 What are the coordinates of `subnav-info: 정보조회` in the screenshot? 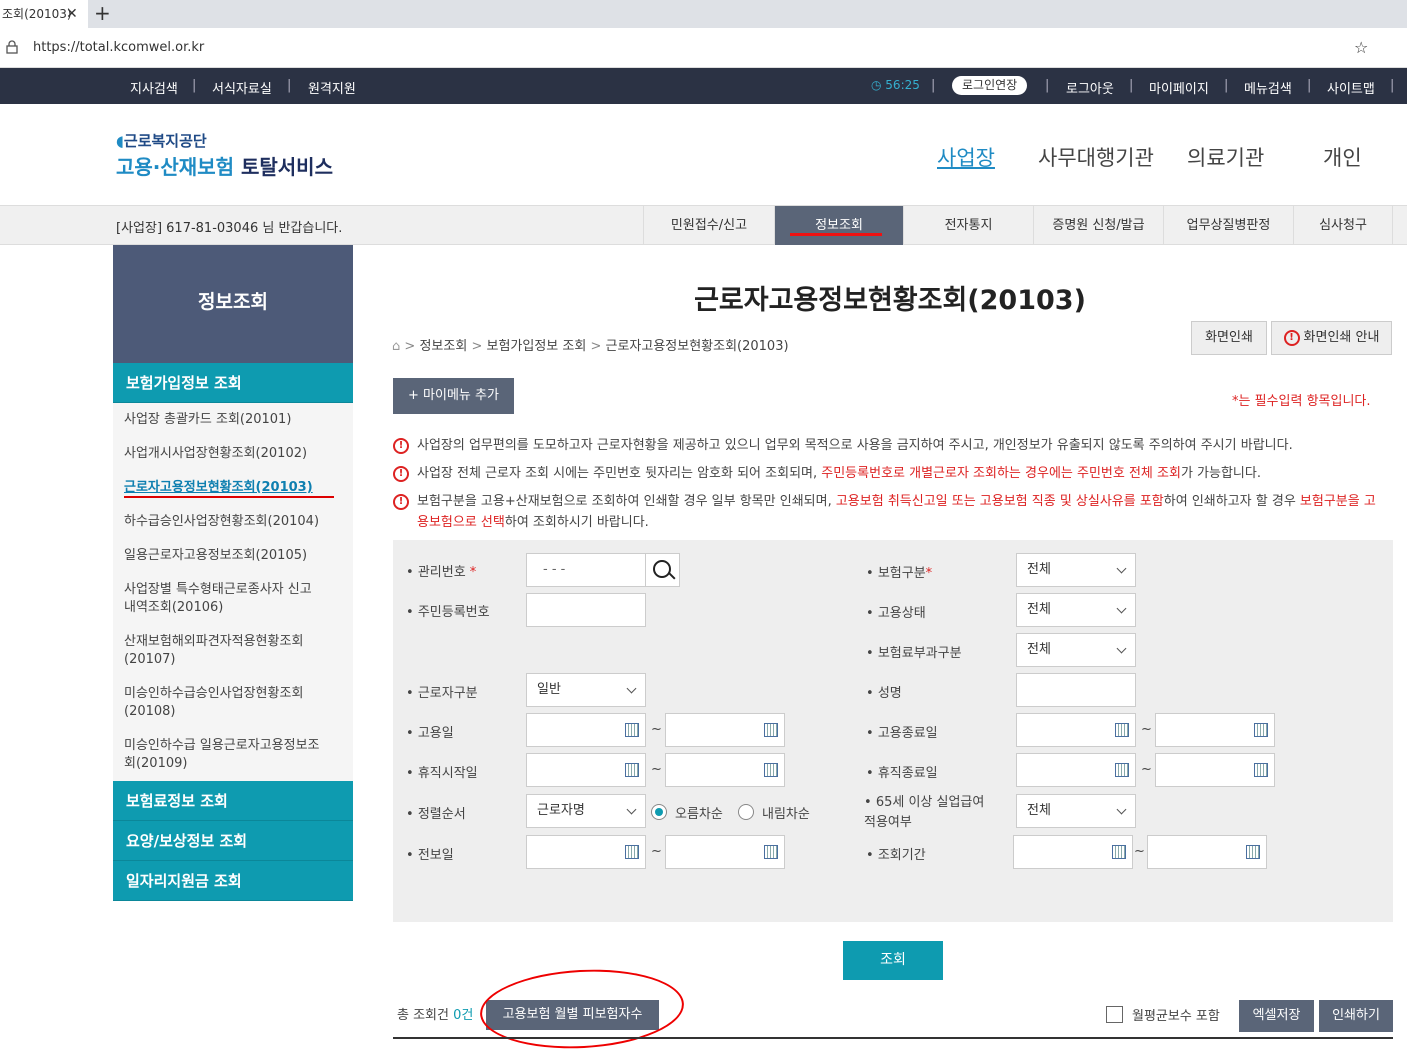 It's located at (838, 225).